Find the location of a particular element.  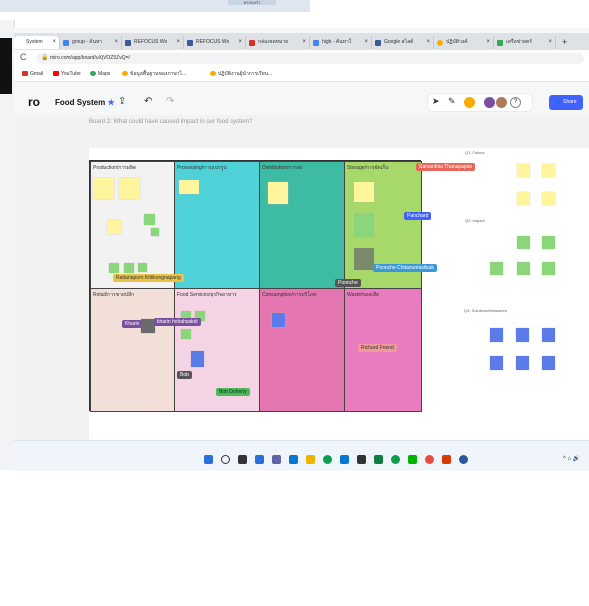

tab-2: REFOCUS Wo × is located at coordinates (153, 42).